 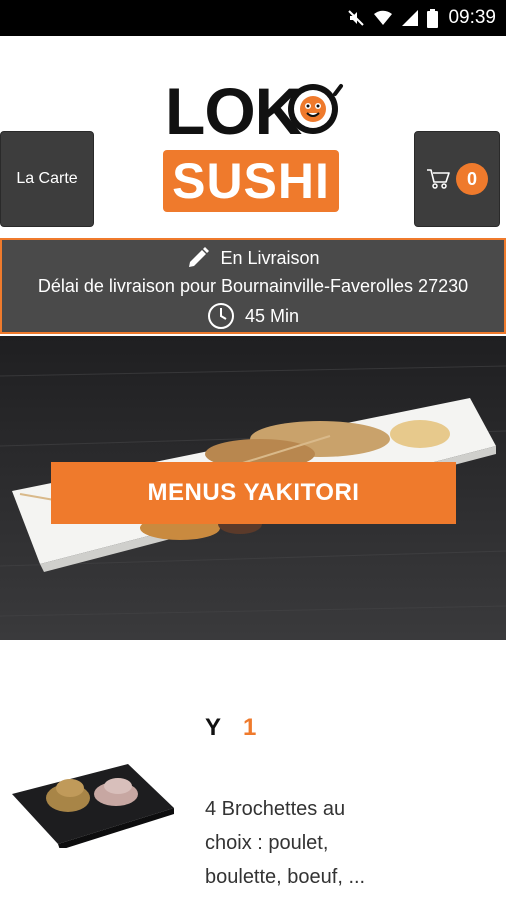 What do you see at coordinates (410, 18) in the screenshot?
I see `signal-icon` at bounding box center [410, 18].